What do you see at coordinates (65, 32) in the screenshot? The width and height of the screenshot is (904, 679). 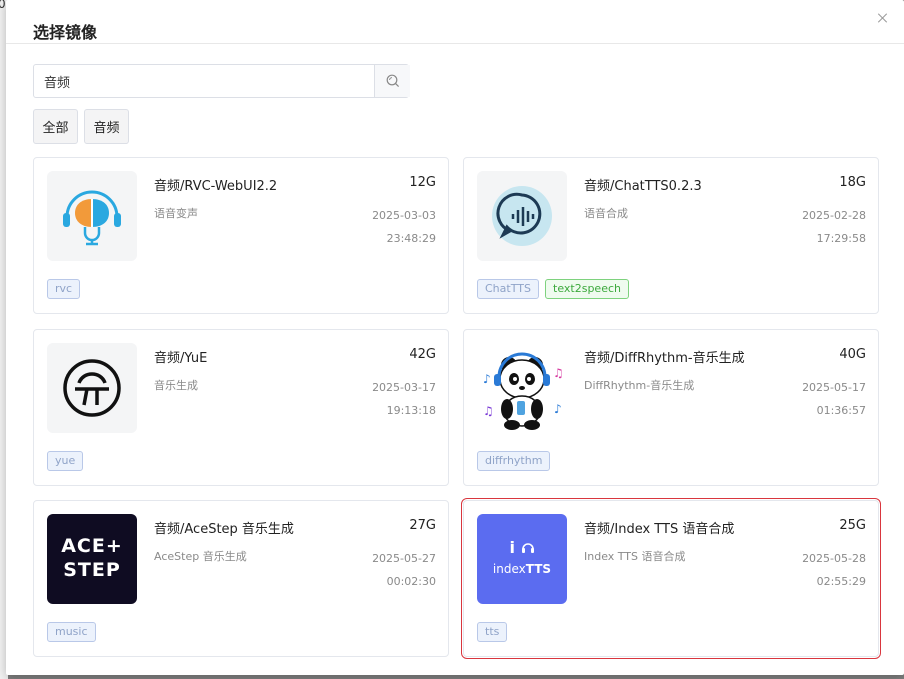 I see `dialog-title: 选择镜像` at bounding box center [65, 32].